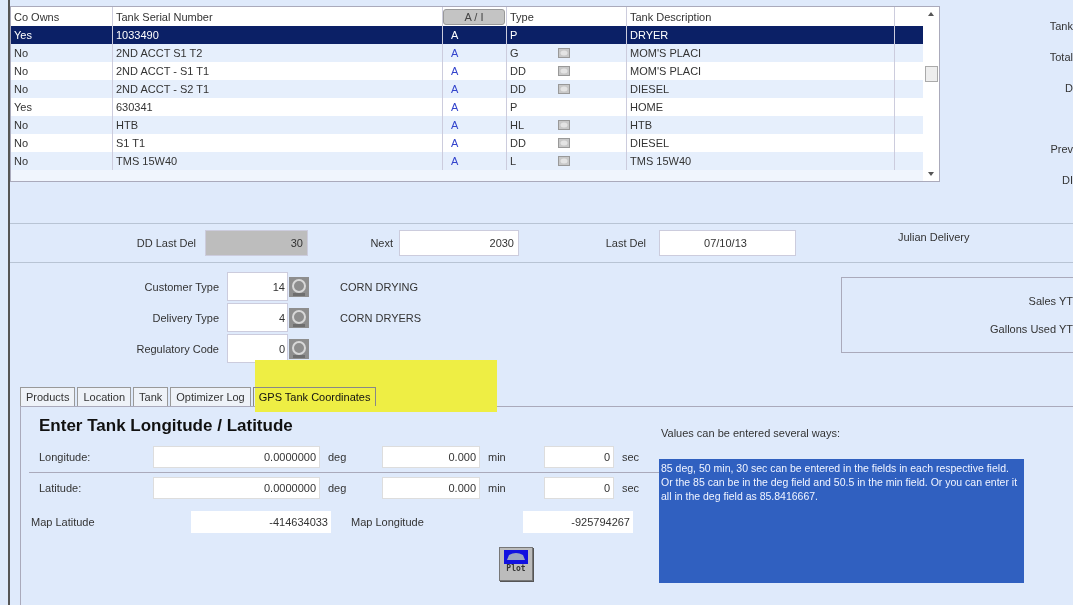 Image resolution: width=1073 pixels, height=605 pixels. What do you see at coordinates (165, 243) in the screenshot?
I see `field-label: DD Last Del` at bounding box center [165, 243].